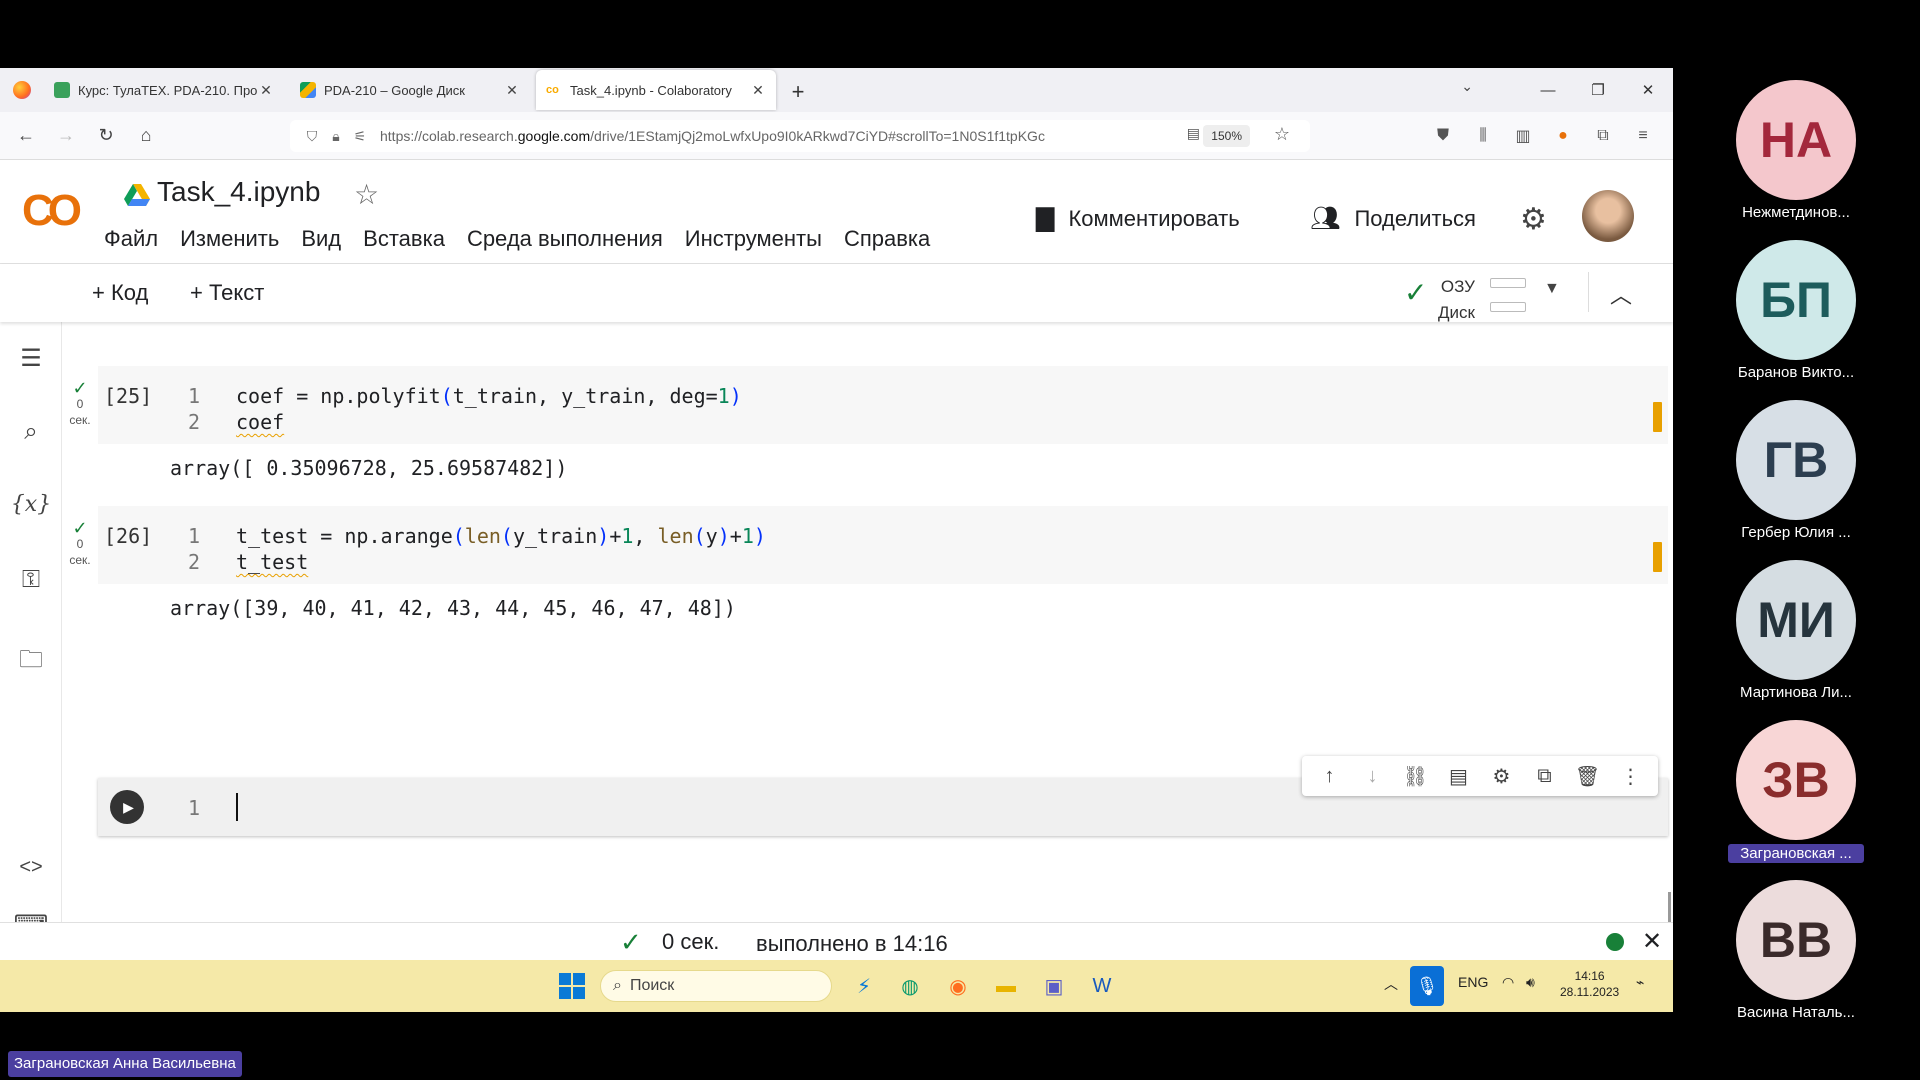 The height and width of the screenshot is (1080, 1920). I want to click on tab-colab: co Task_4.ipynb - Colaboratory ✕, so click(656, 90).